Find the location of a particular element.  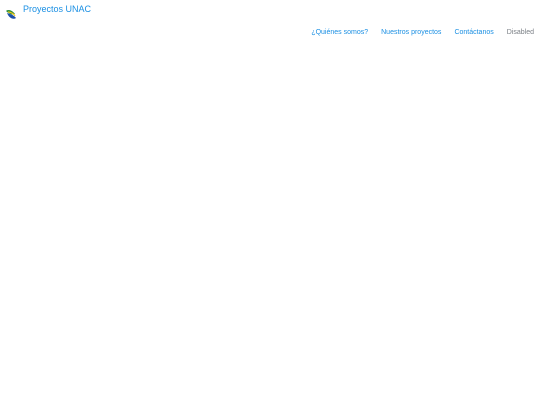

nav-link-disabled: Disabled is located at coordinates (520, 32).